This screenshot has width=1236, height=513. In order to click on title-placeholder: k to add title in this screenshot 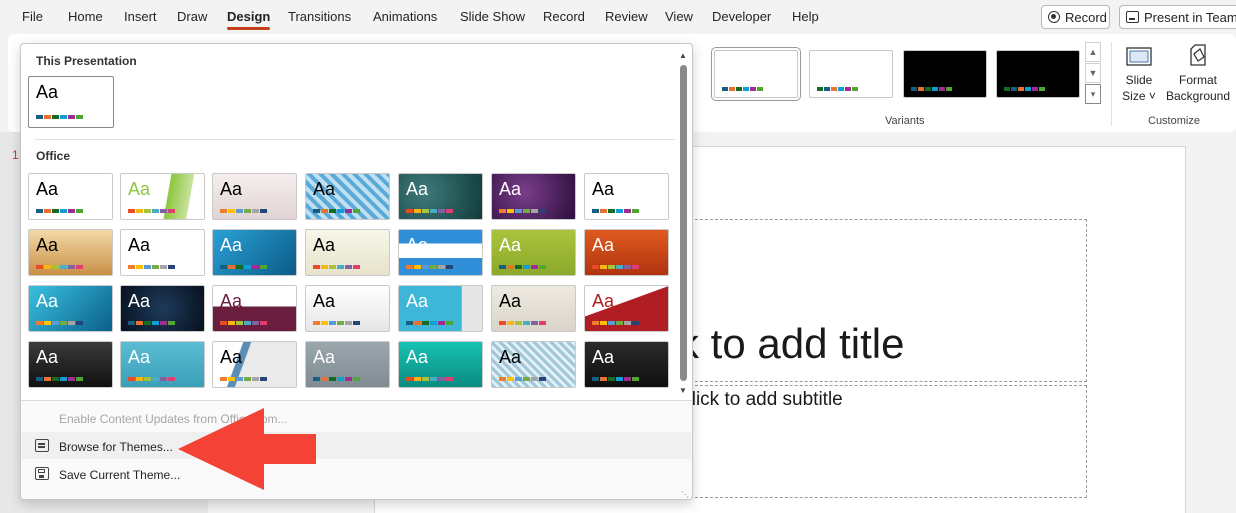, I will do `click(882, 300)`.